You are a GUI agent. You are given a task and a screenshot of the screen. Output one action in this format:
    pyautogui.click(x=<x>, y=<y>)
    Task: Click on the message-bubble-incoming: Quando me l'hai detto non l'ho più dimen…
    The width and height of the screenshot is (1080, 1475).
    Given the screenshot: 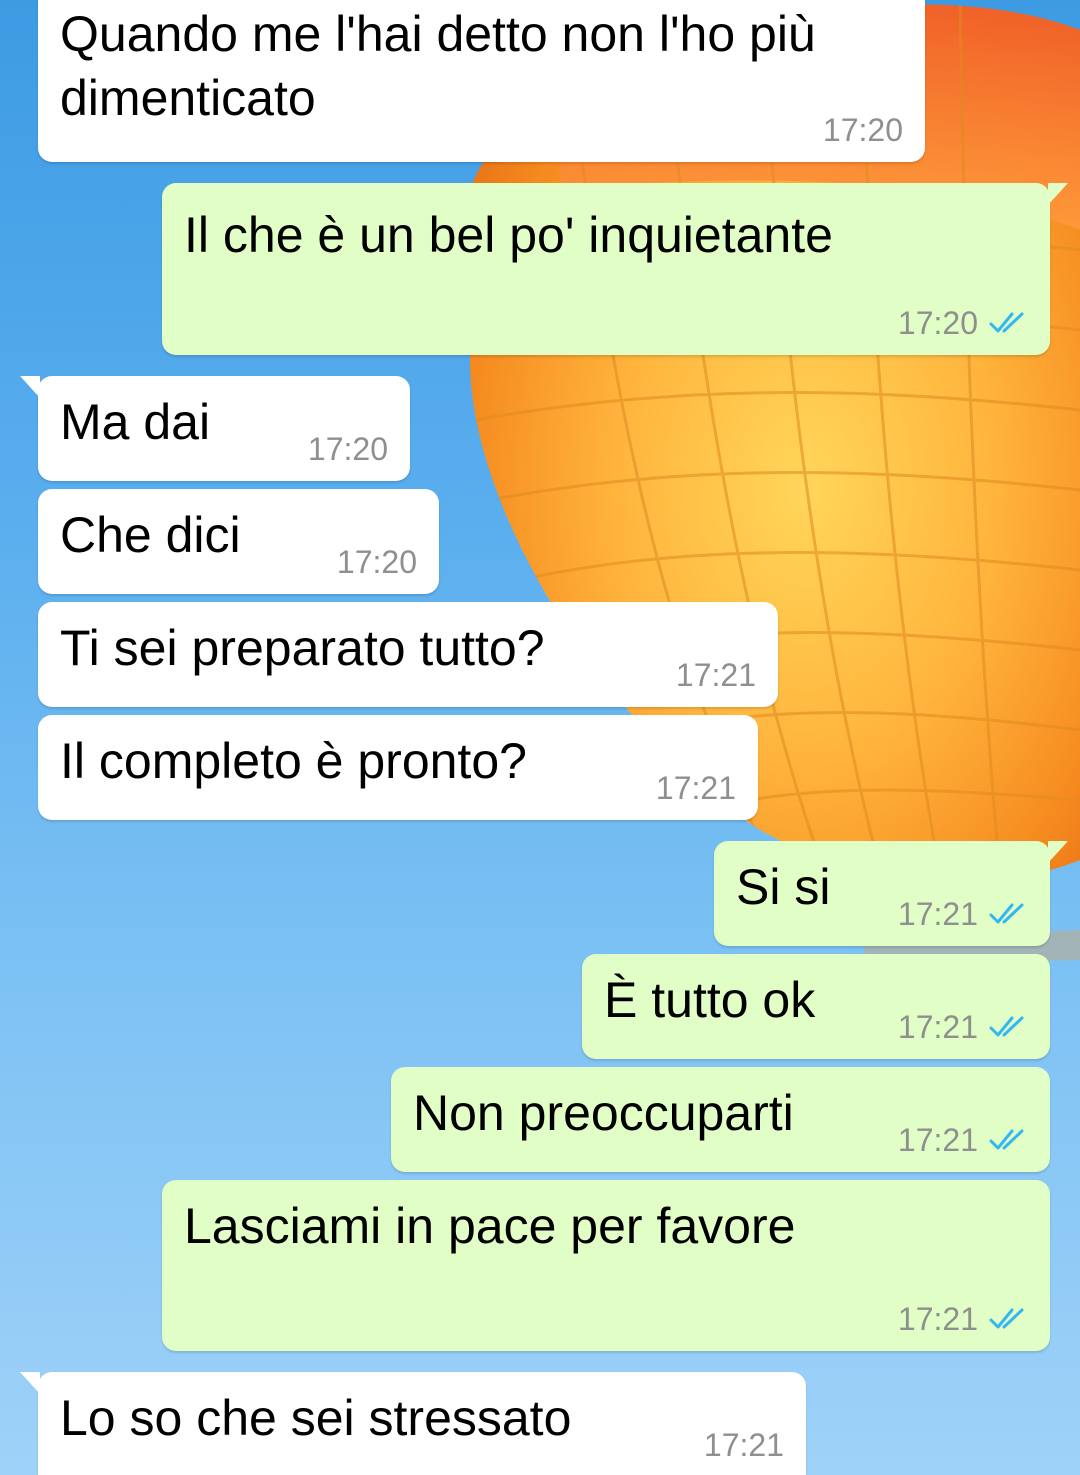 What is the action you would take?
    pyautogui.click(x=481, y=81)
    